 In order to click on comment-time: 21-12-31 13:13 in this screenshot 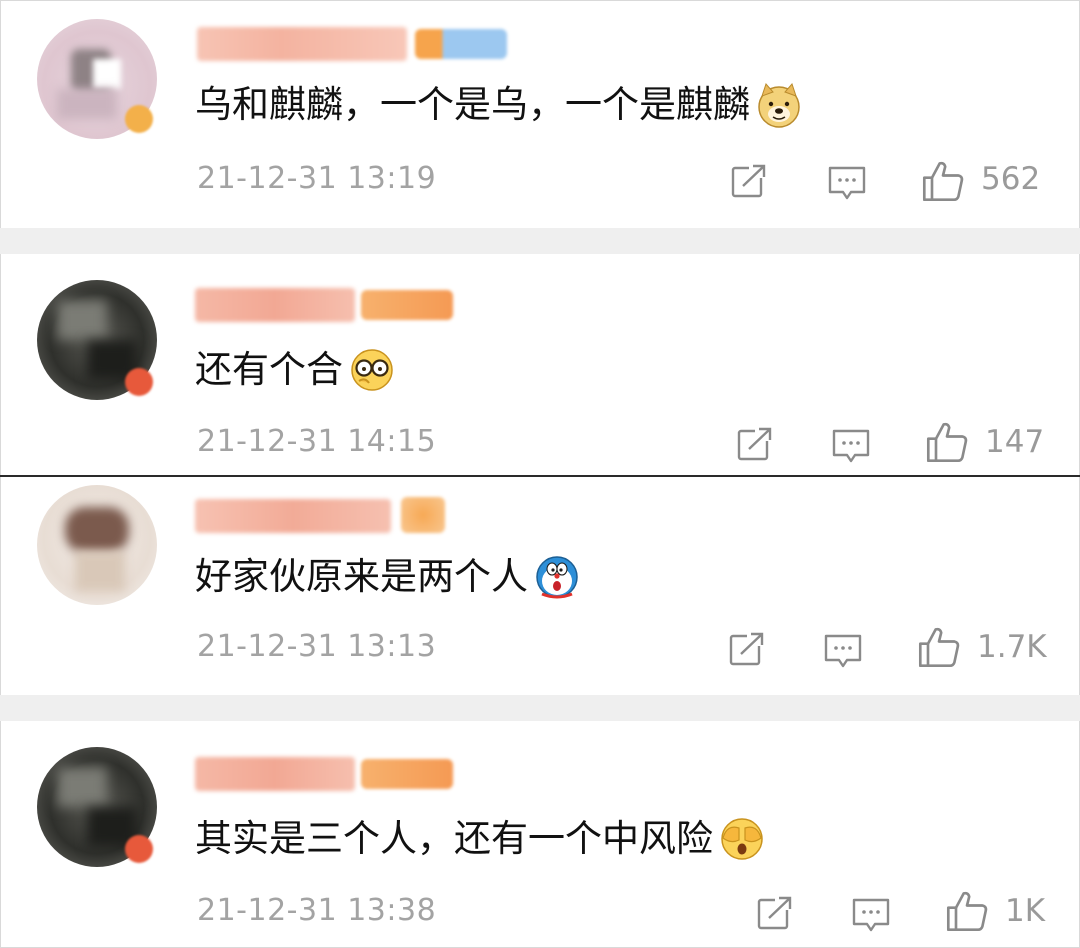, I will do `click(317, 646)`.